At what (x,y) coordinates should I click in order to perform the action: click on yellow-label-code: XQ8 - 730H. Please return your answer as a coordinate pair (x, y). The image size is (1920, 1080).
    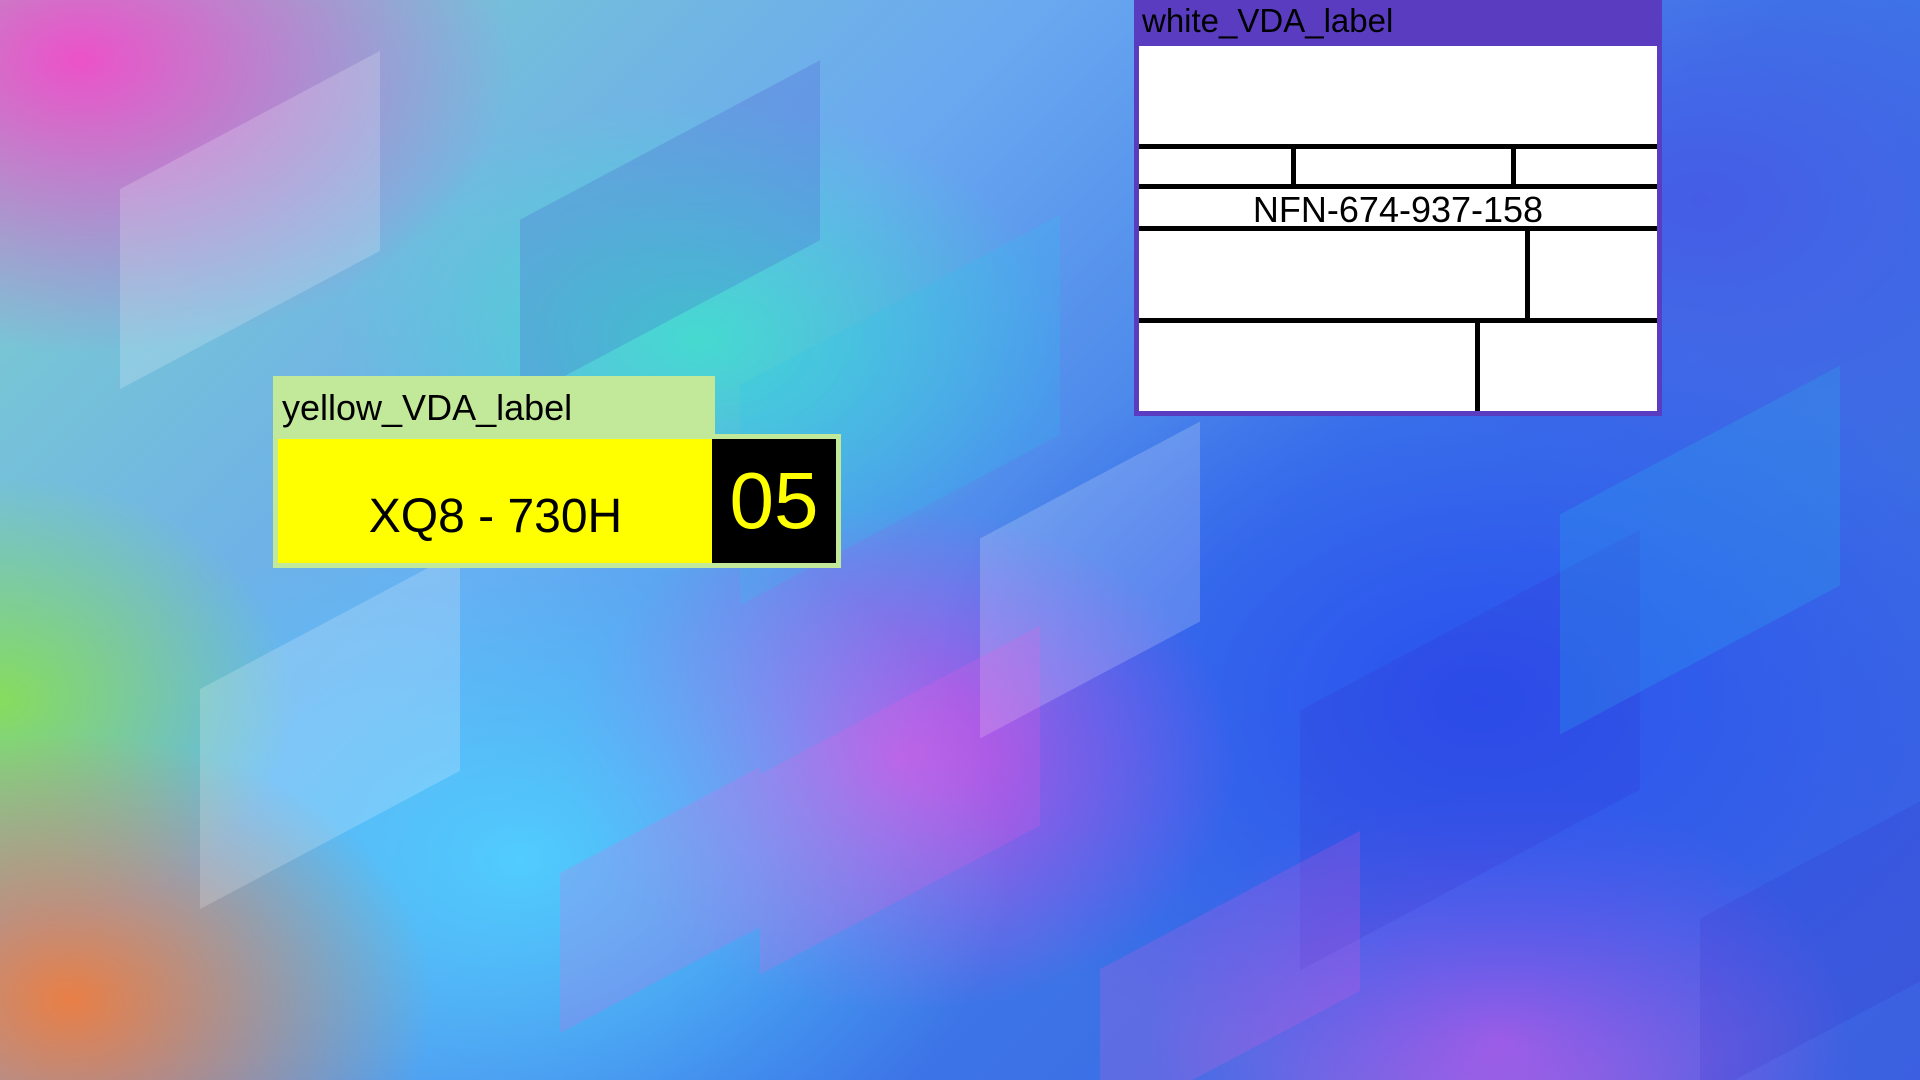
    Looking at the image, I should click on (495, 516).